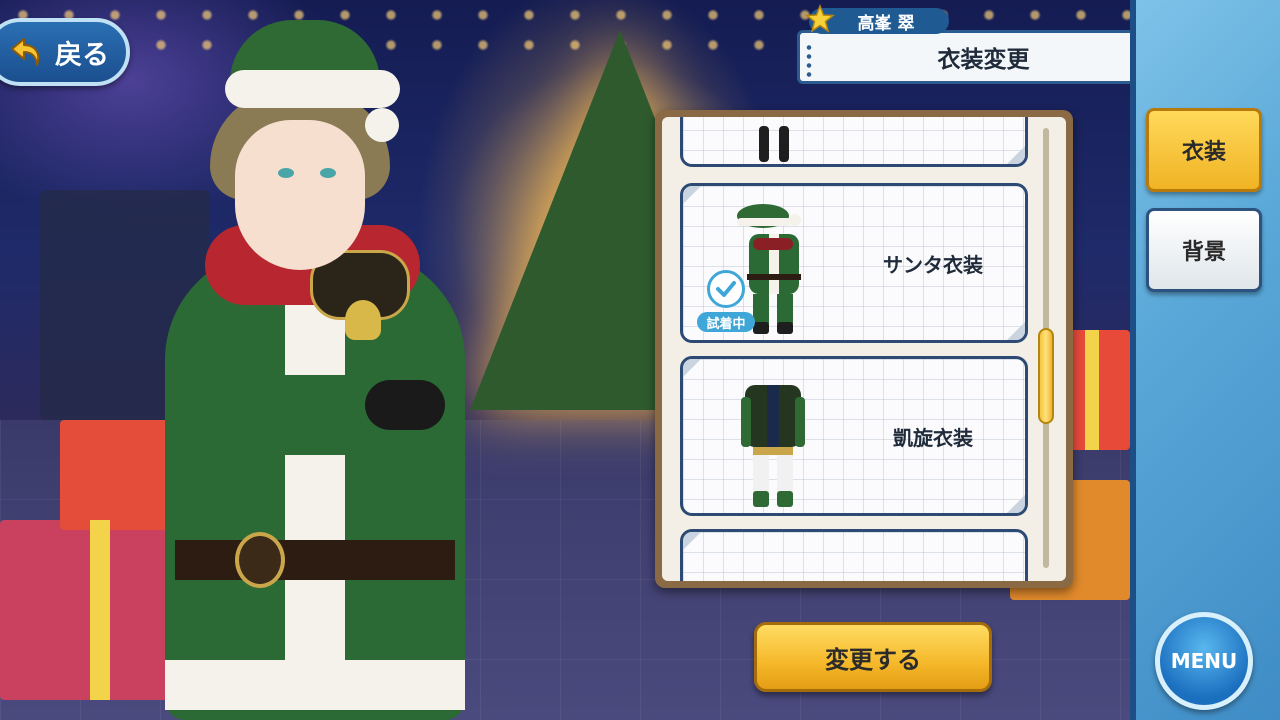  What do you see at coordinates (1046, 376) in the screenshot?
I see `scrollbar-thumb` at bounding box center [1046, 376].